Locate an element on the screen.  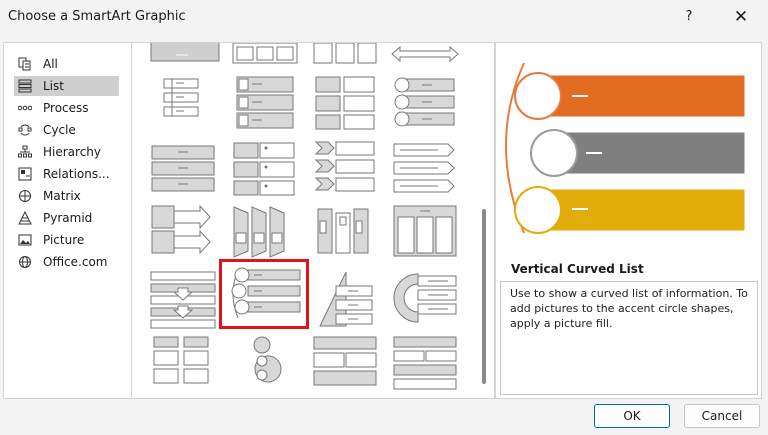
cancel-button: Cancel is located at coordinates (722, 416).